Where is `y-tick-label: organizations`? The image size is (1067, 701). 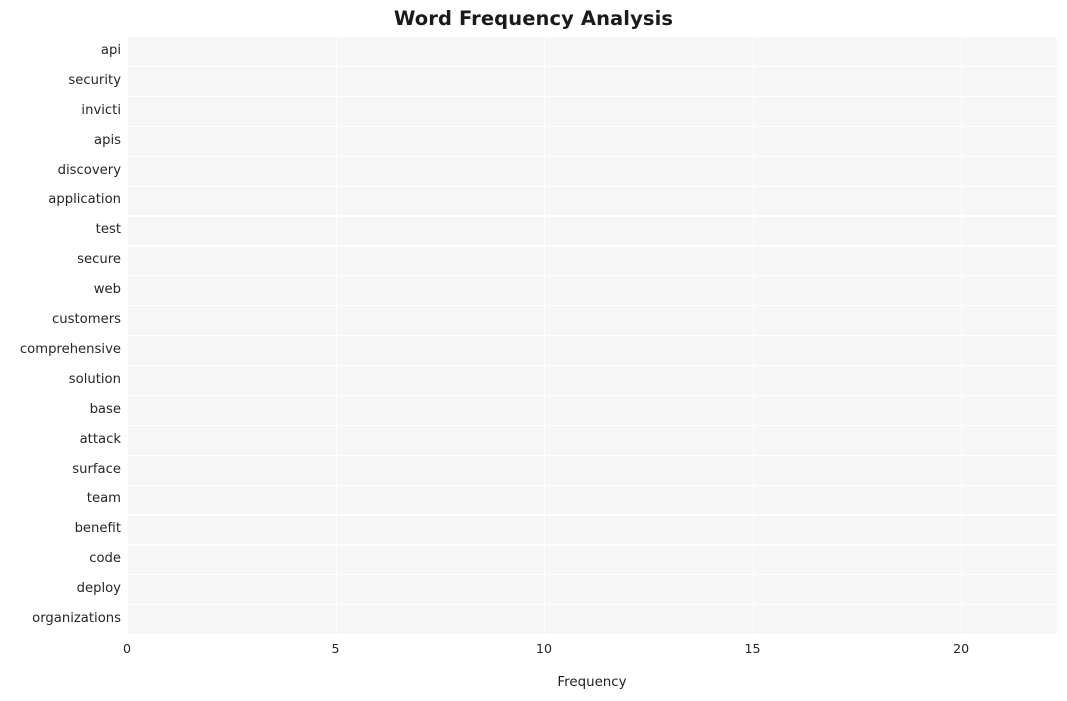
y-tick-label: organizations is located at coordinates (76, 619).